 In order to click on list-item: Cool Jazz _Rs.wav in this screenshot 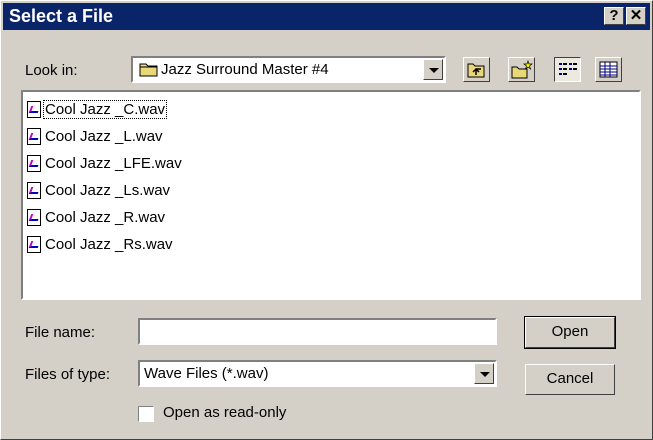, I will do `click(100, 244)`.